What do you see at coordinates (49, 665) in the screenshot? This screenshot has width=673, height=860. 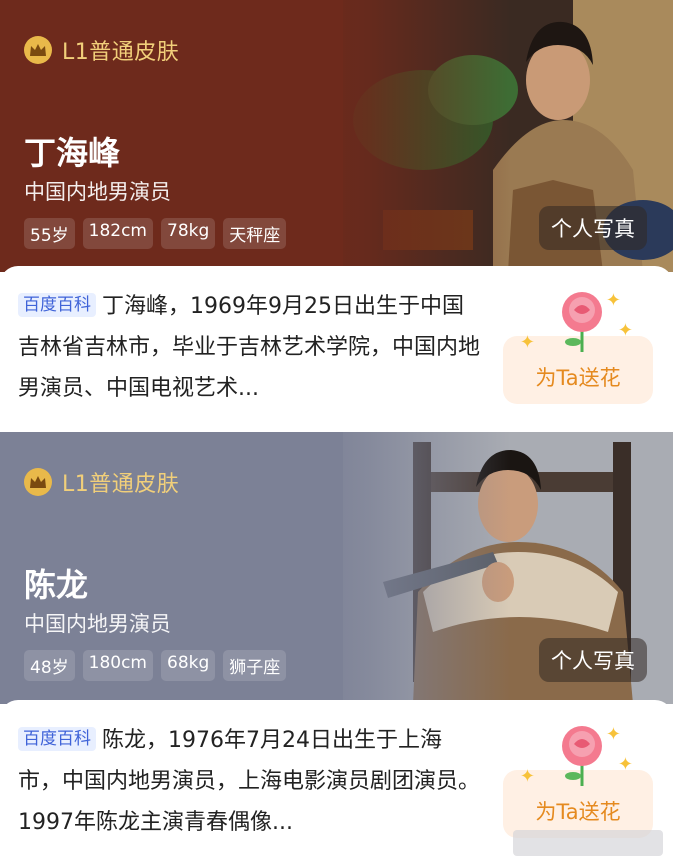 I see `tag-age: 48岁` at bounding box center [49, 665].